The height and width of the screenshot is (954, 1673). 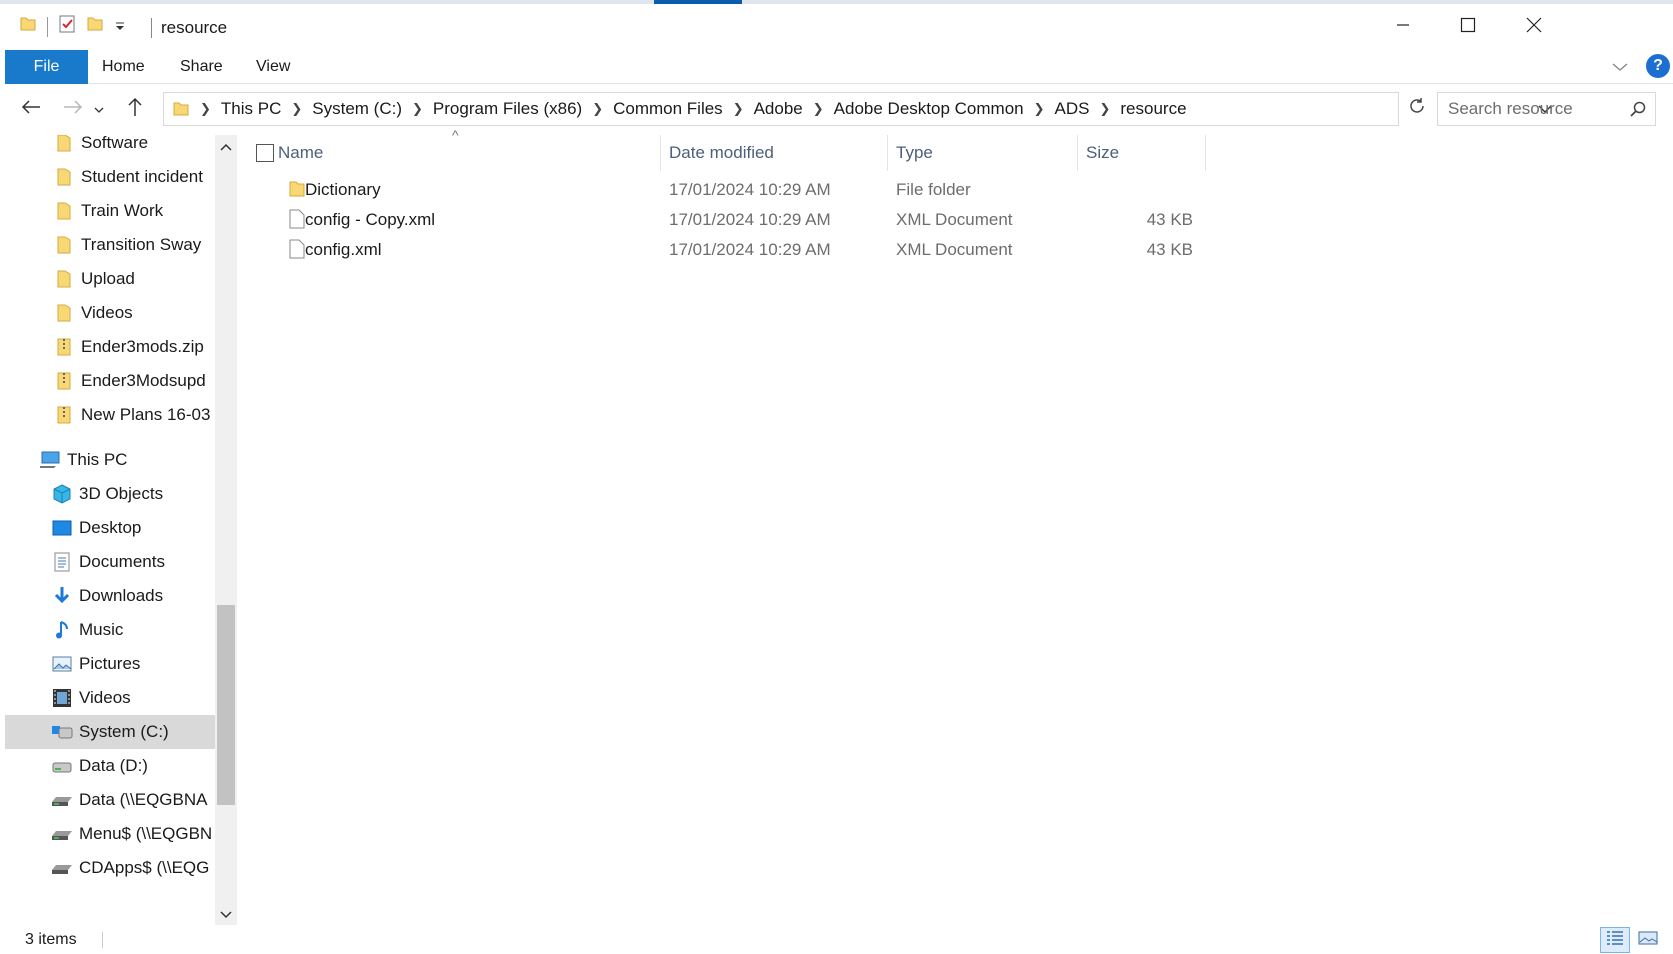 I want to click on sidebar-item-ender3modsupd: Ender3Modsupd, so click(x=110, y=381).